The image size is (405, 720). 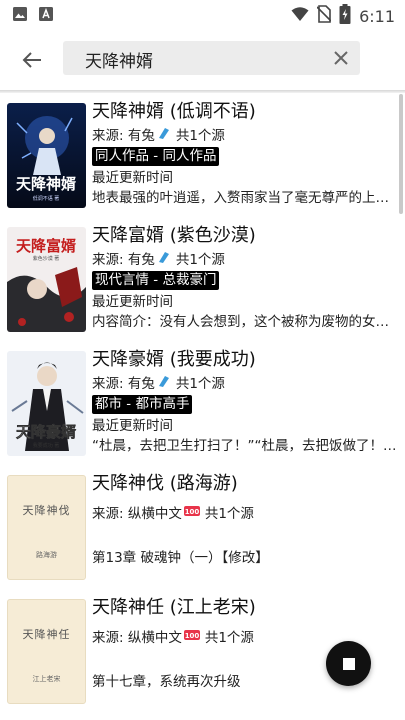 I want to click on status-bar: 6:11, so click(x=202, y=14).